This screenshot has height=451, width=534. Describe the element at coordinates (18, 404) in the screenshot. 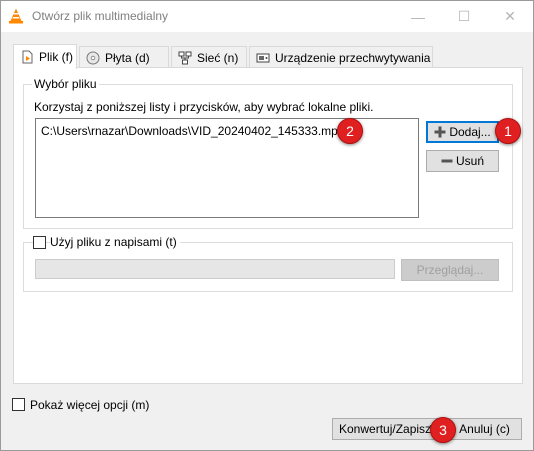

I see `show-more-options-checkbox` at that location.